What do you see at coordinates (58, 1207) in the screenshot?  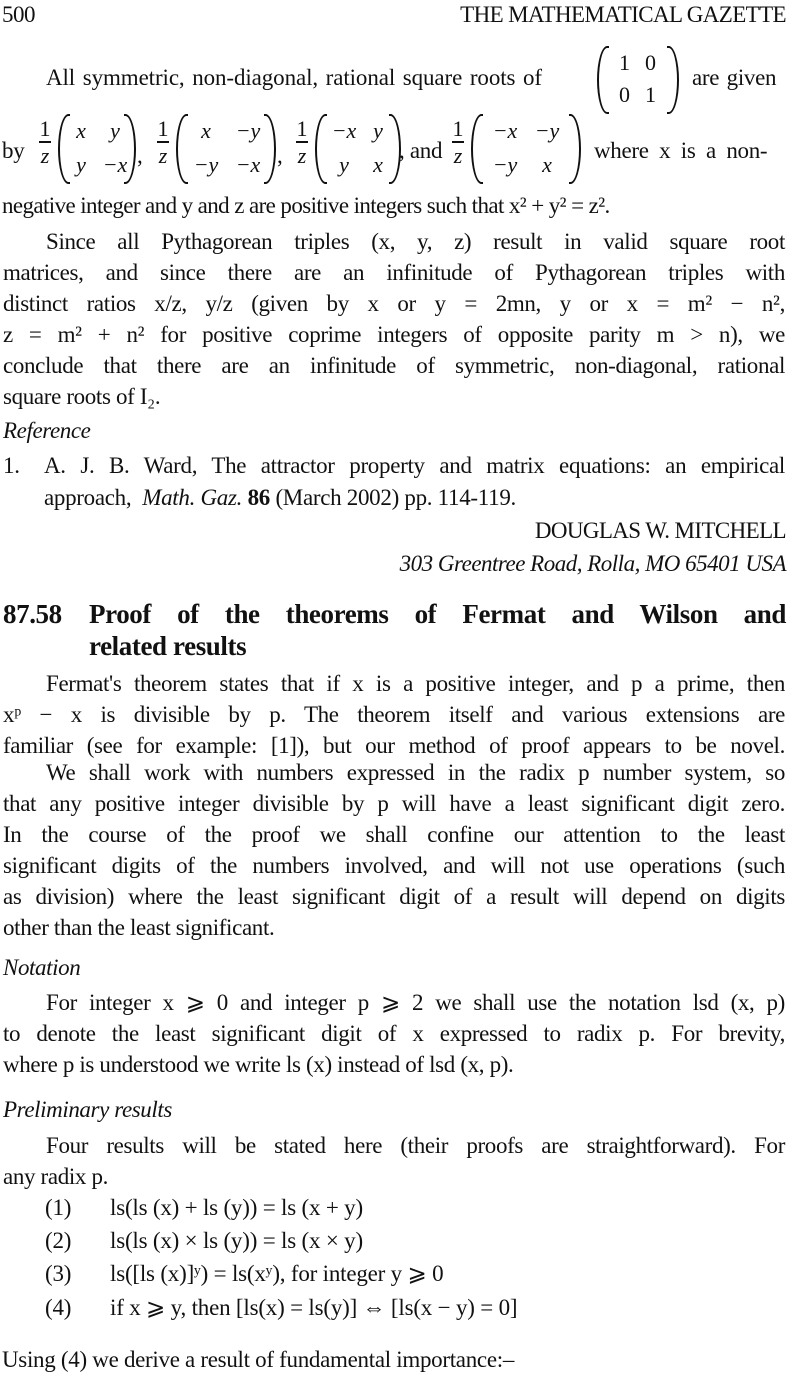 I see `result-label: (1)` at bounding box center [58, 1207].